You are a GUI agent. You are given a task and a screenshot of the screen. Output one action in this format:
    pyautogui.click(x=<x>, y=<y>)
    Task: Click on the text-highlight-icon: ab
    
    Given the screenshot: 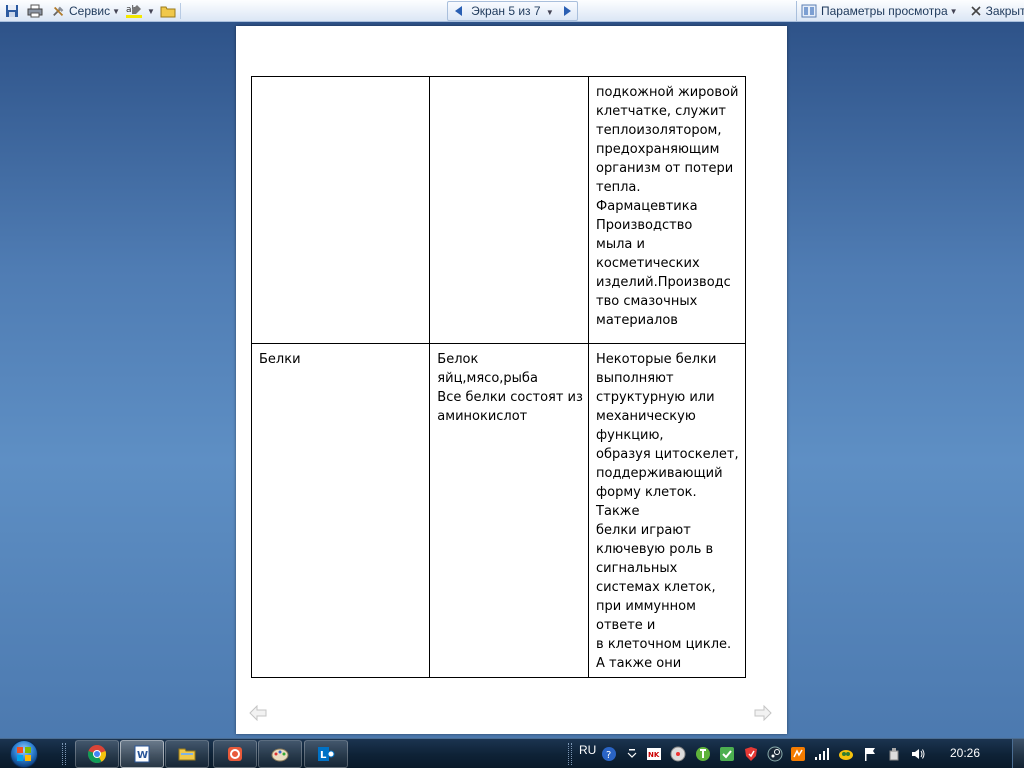 What is the action you would take?
    pyautogui.click(x=134, y=11)
    